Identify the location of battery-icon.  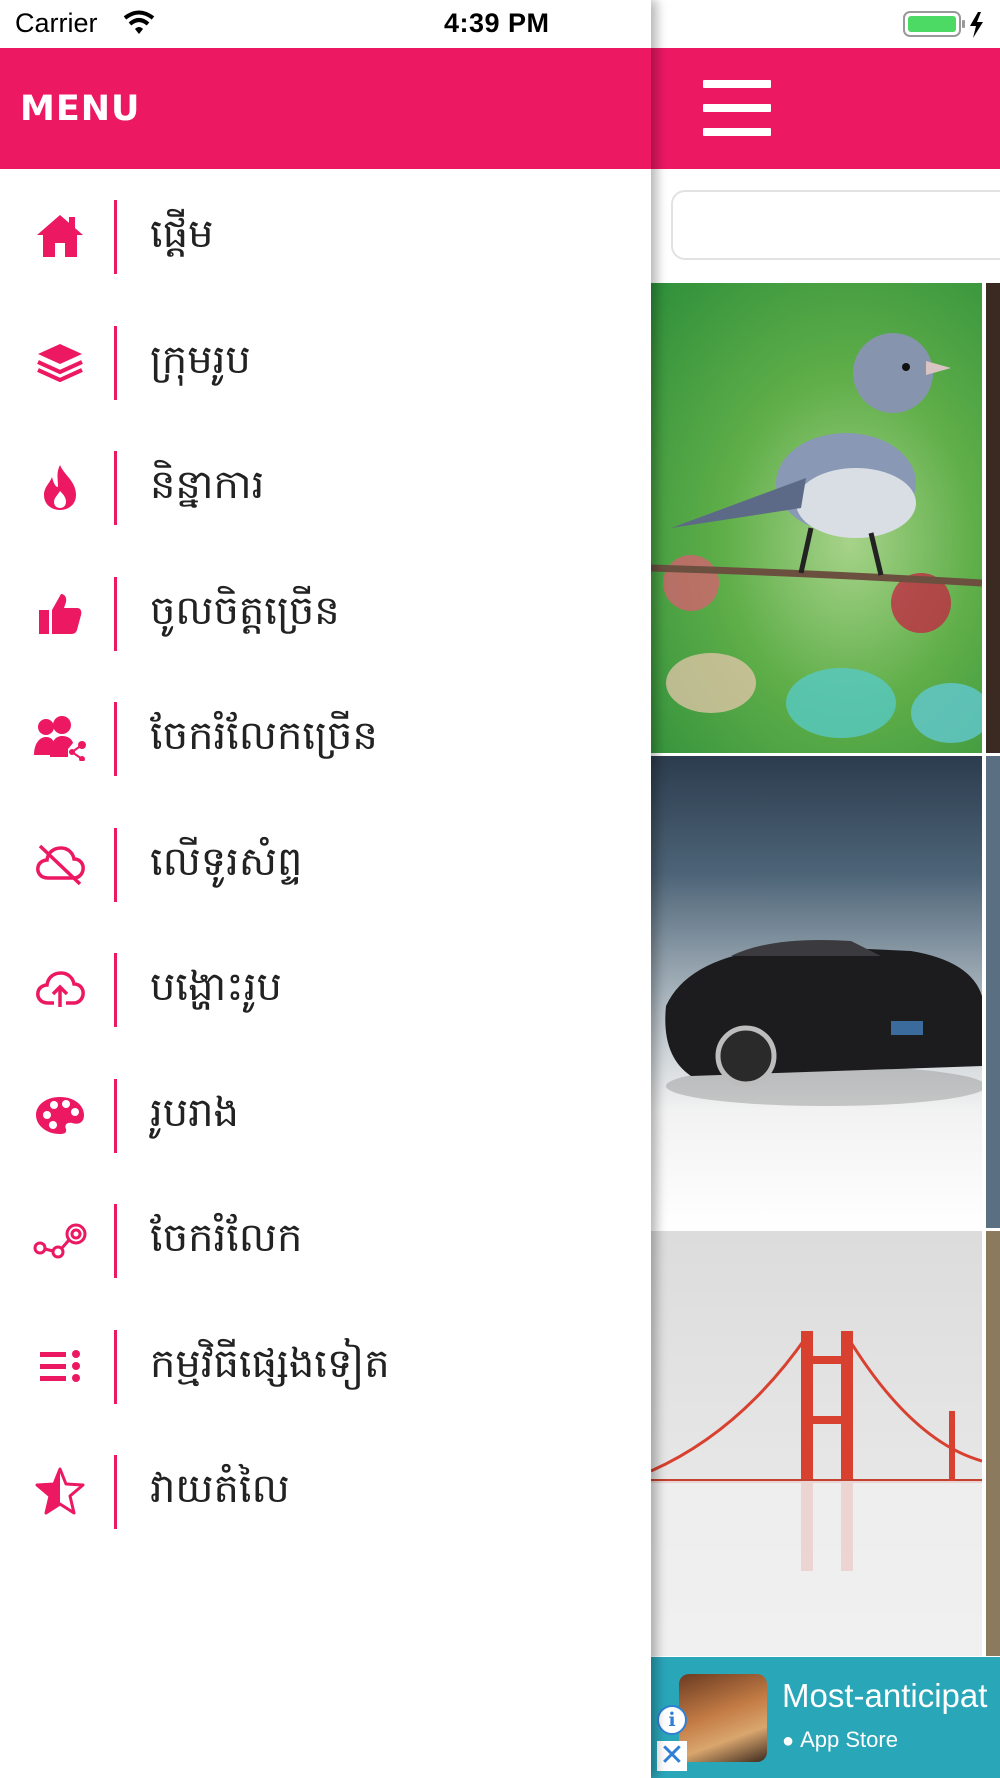
(948, 27).